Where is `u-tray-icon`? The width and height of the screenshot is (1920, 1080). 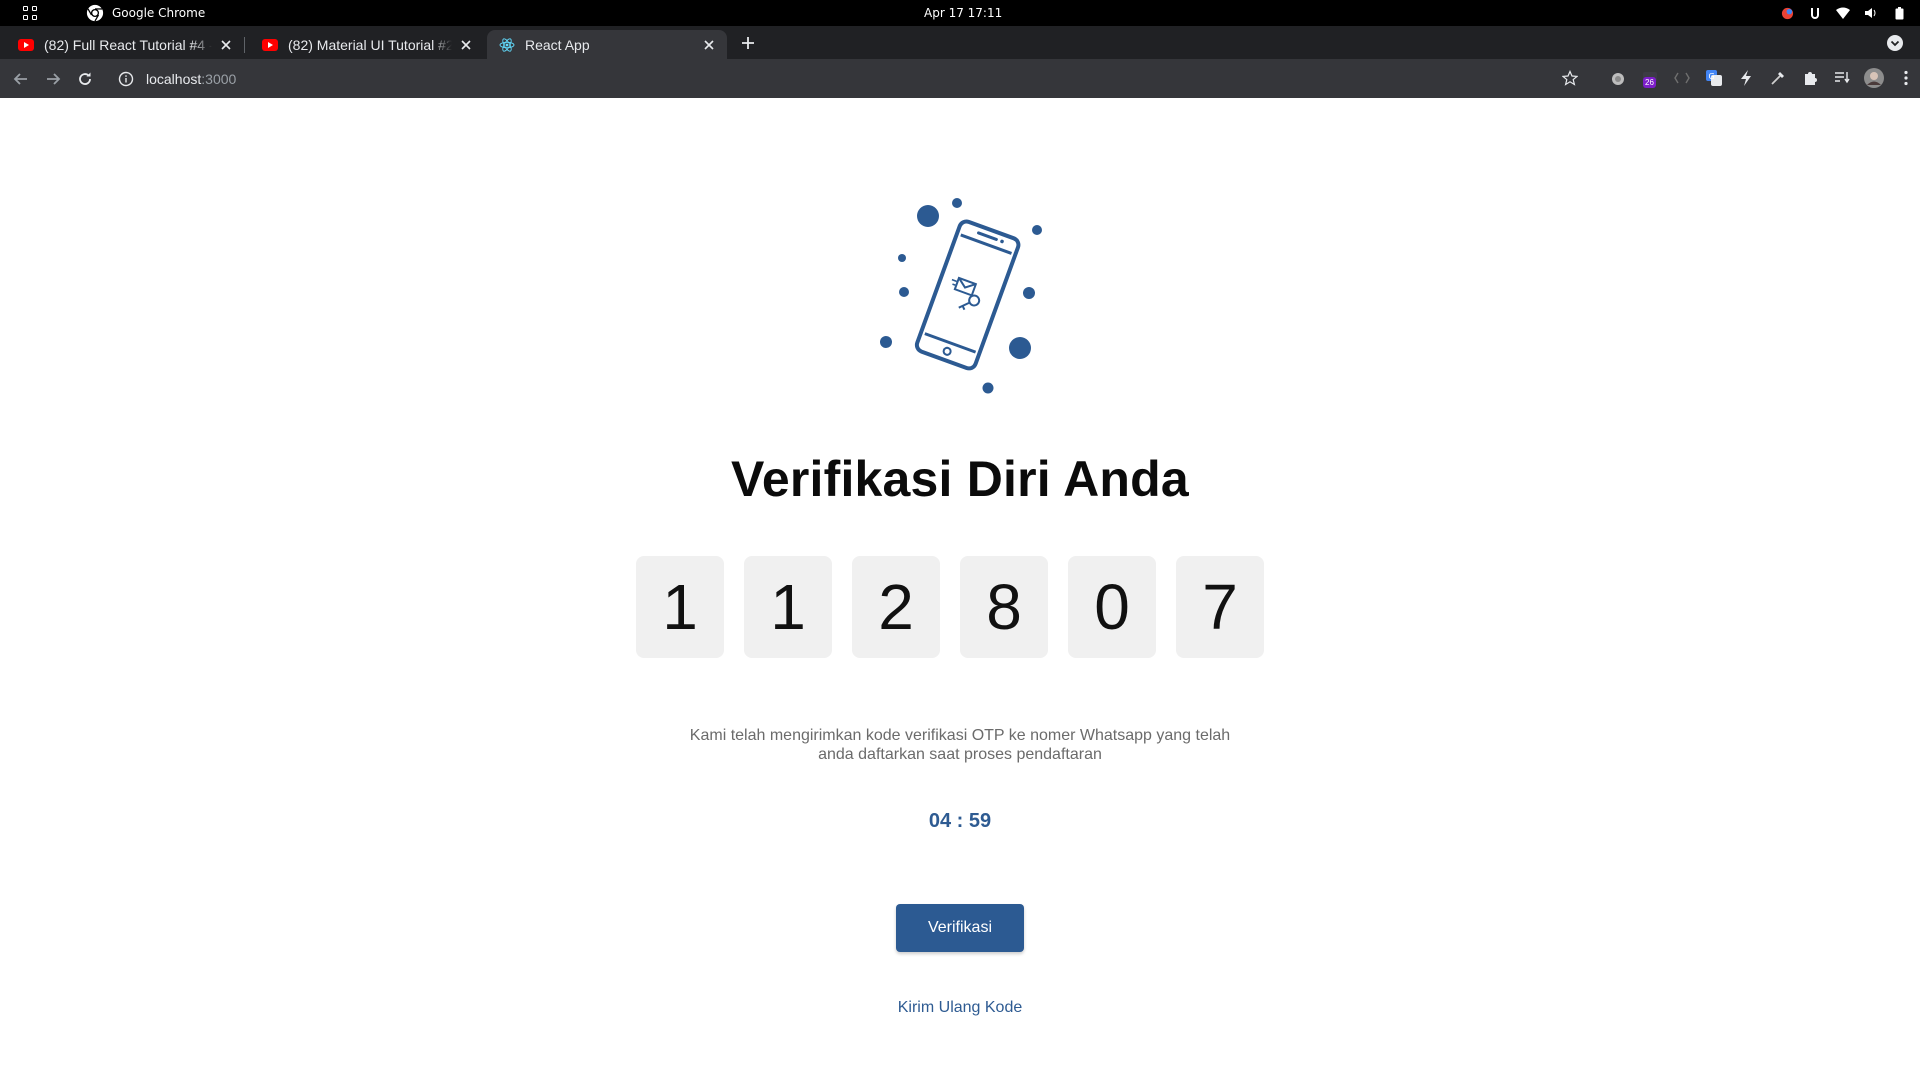
u-tray-icon is located at coordinates (1815, 13).